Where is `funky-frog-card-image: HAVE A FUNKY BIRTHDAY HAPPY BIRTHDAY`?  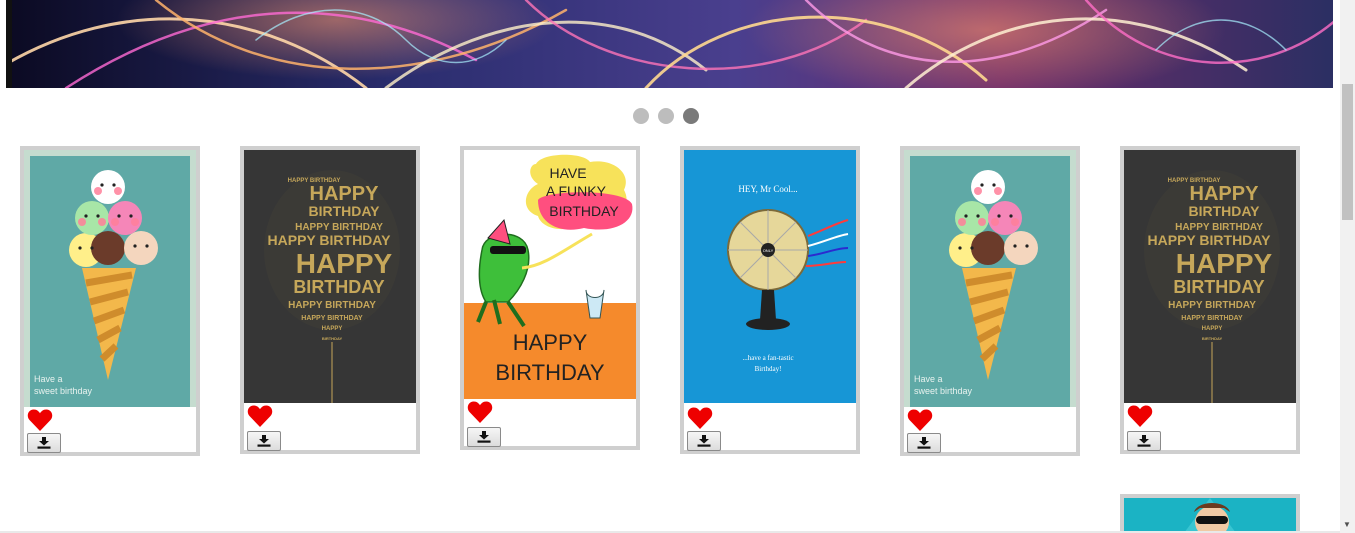
funky-frog-card-image: HAVE A FUNKY BIRTHDAY HAPPY BIRTHDAY is located at coordinates (550, 274).